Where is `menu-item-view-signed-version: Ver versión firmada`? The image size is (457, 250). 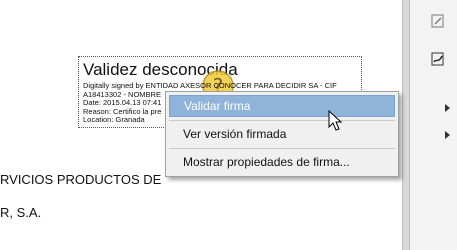
menu-item-view-signed-version: Ver versión firmada is located at coordinates (282, 134).